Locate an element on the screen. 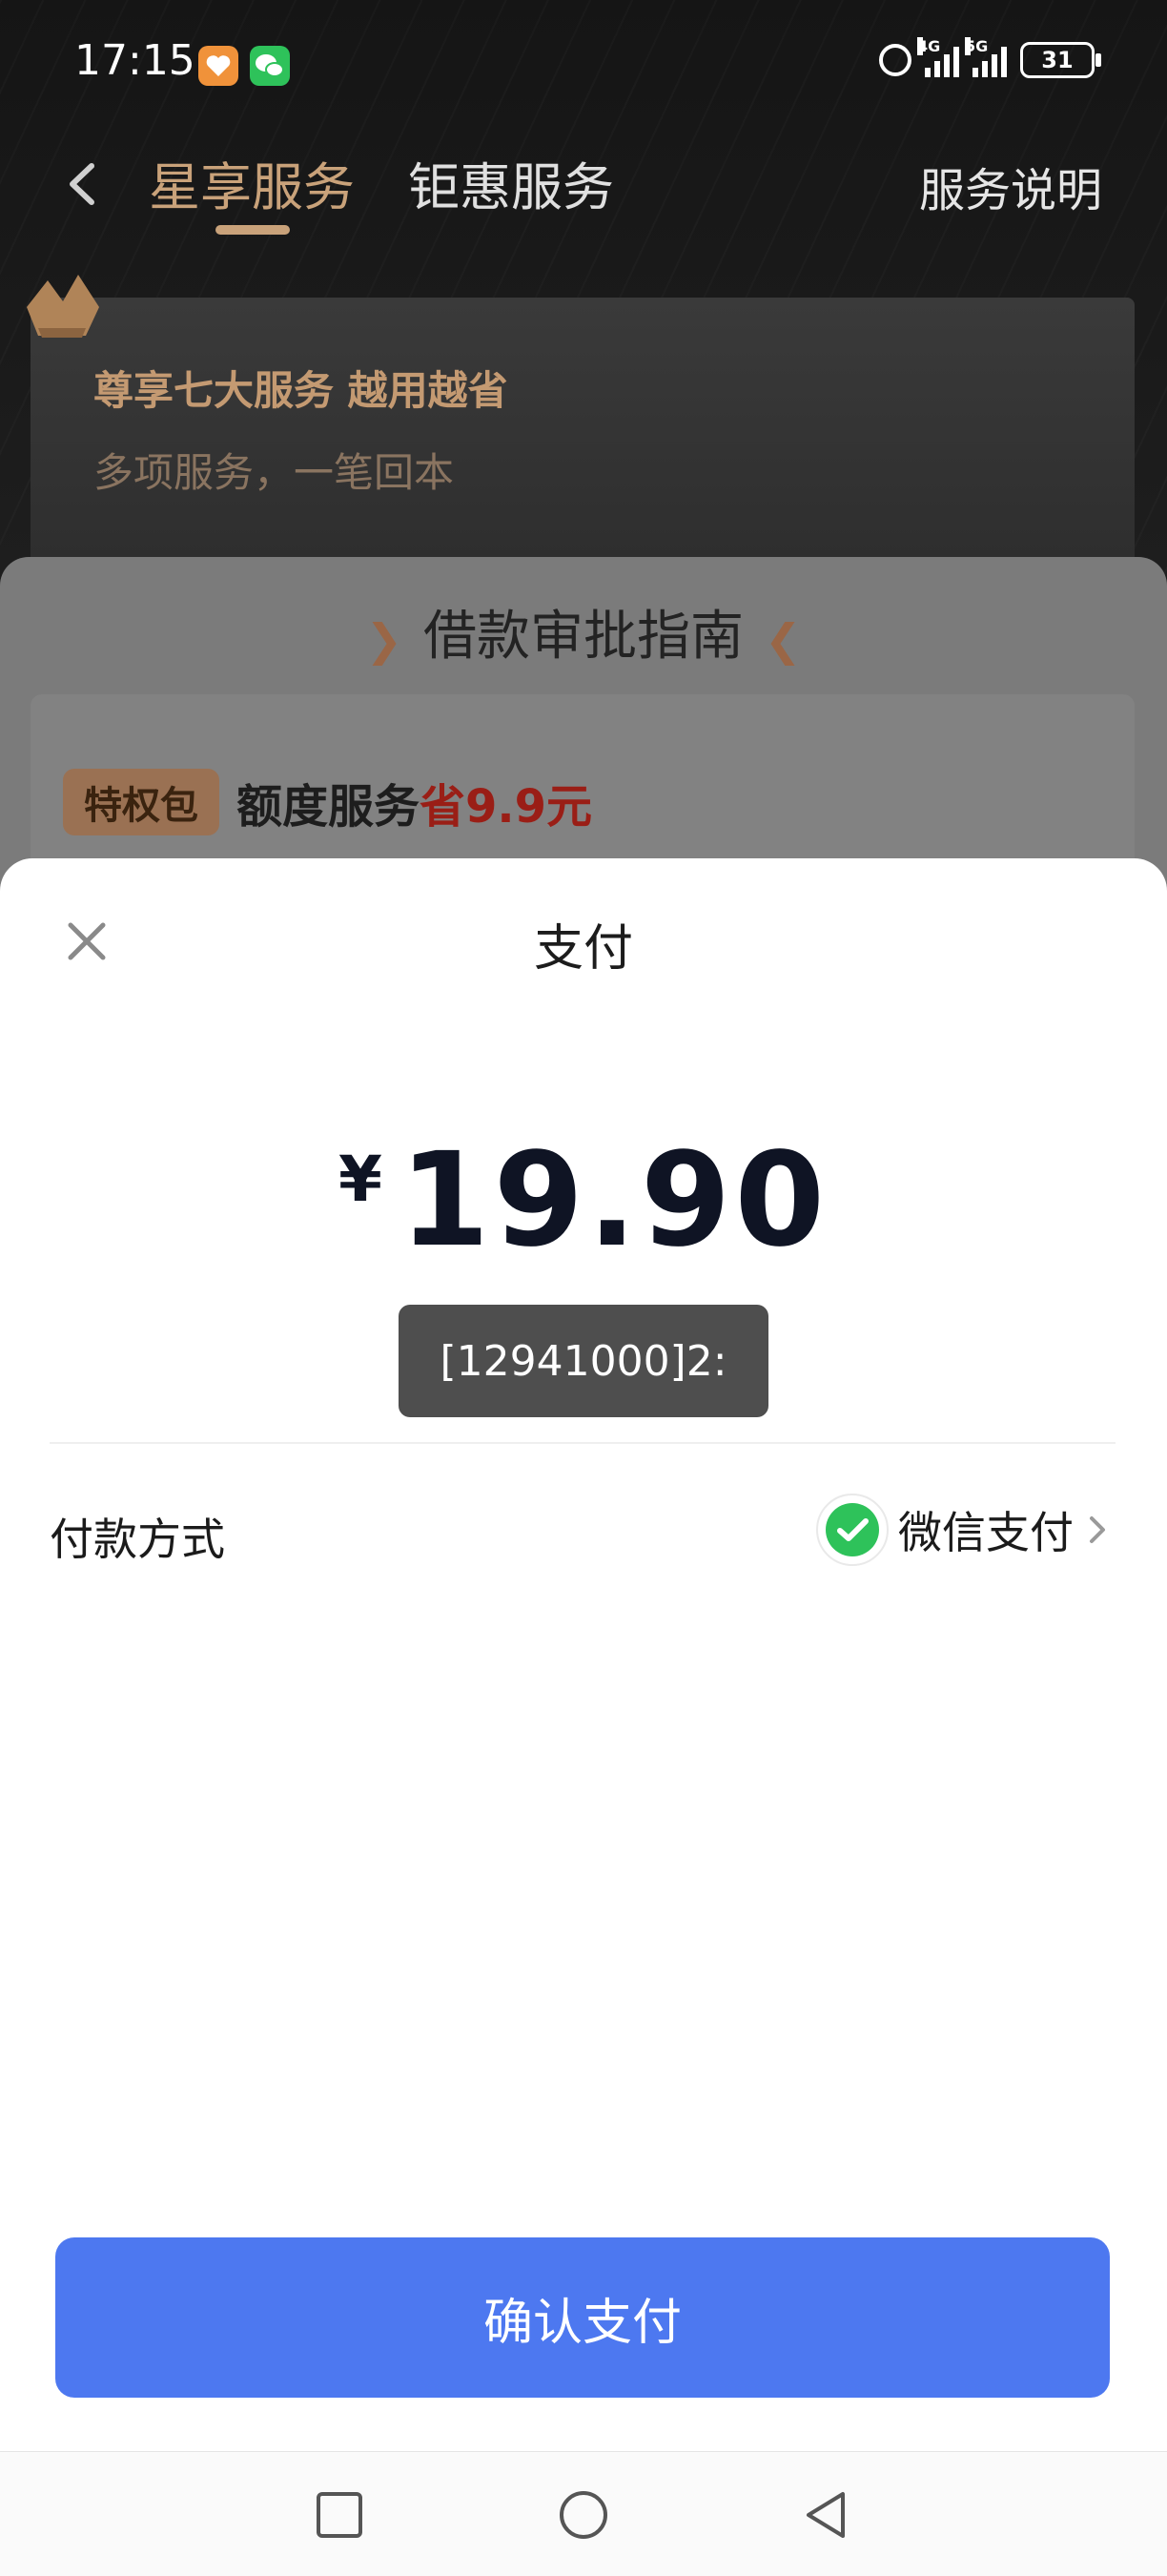 This screenshot has height=2576, width=1167. signal-5g-label: 5G is located at coordinates (977, 46).